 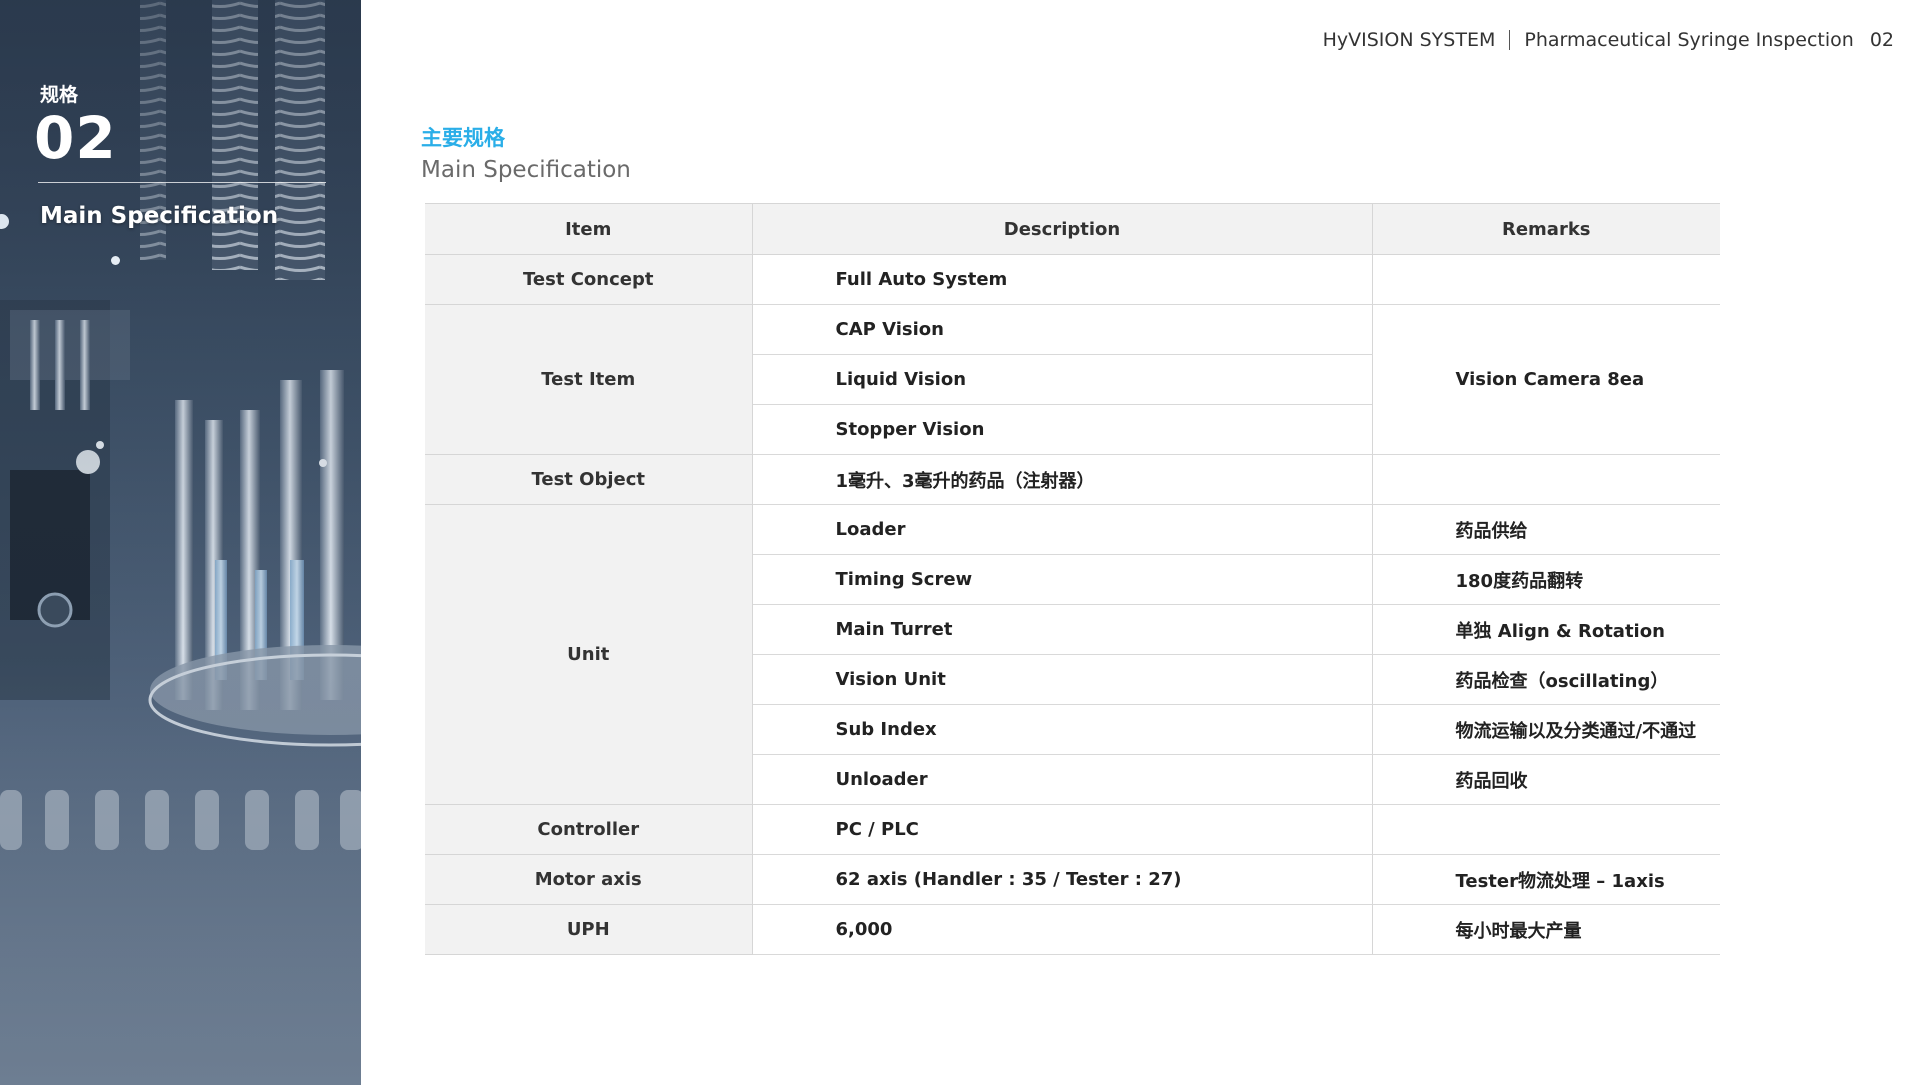 What do you see at coordinates (526, 170) in the screenshot?
I see `section-title-en: Main Specification` at bounding box center [526, 170].